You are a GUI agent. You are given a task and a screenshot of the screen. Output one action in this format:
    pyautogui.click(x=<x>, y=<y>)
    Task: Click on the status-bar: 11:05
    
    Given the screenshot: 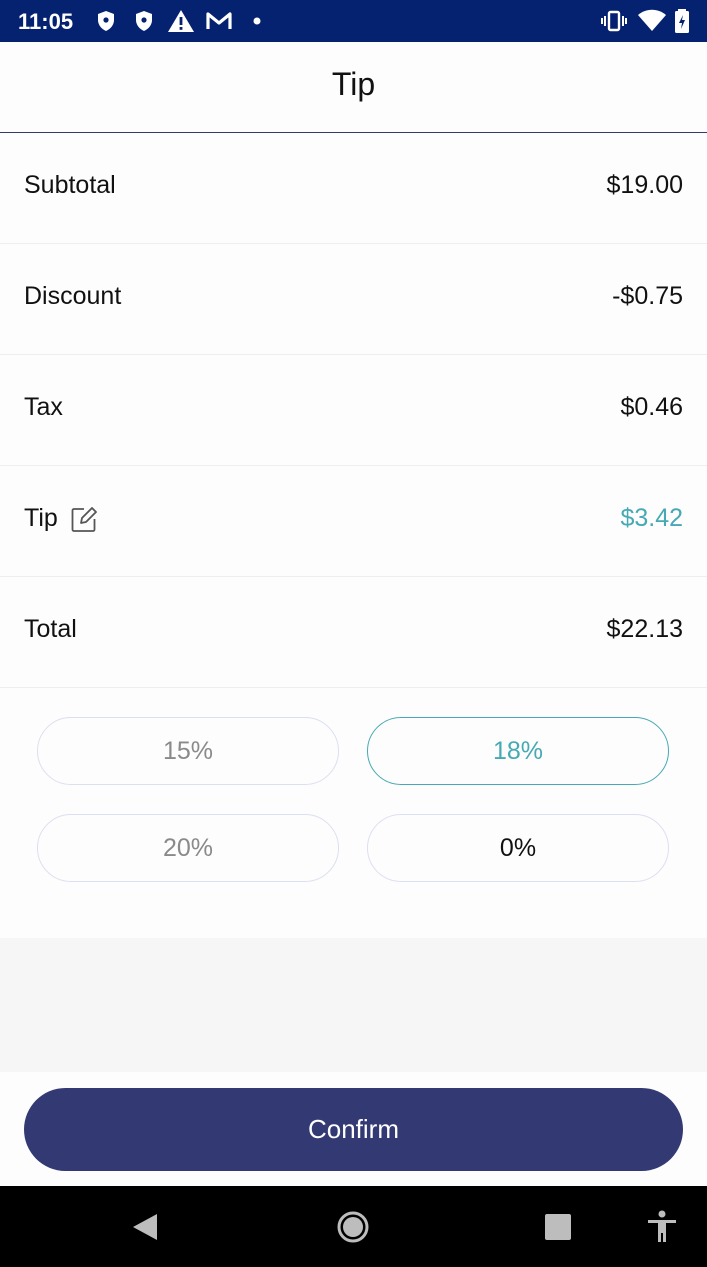 What is the action you would take?
    pyautogui.click(x=353, y=21)
    